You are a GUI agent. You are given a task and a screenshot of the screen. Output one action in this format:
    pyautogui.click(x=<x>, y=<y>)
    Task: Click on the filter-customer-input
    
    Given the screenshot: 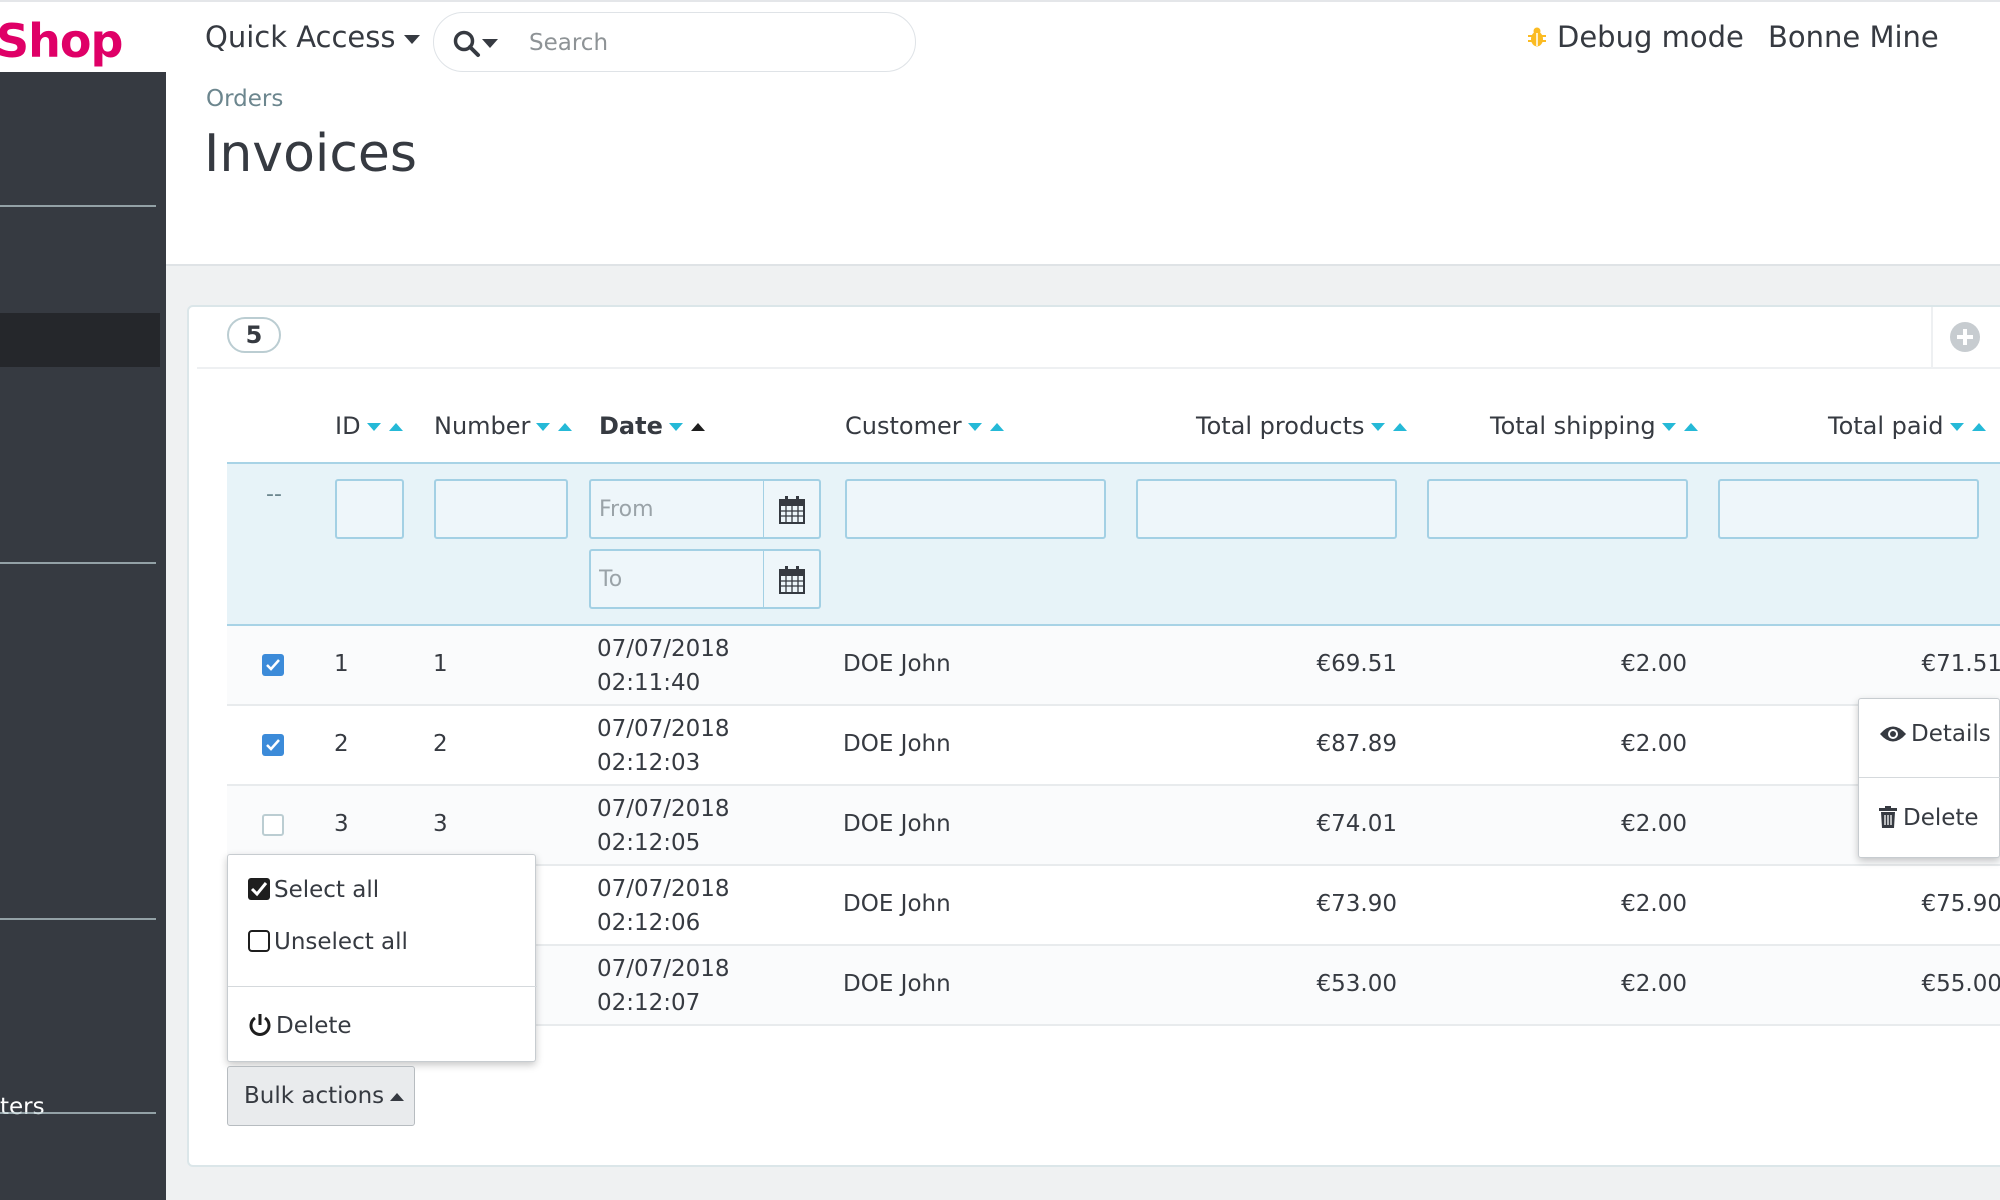 What is the action you would take?
    pyautogui.click(x=975, y=509)
    